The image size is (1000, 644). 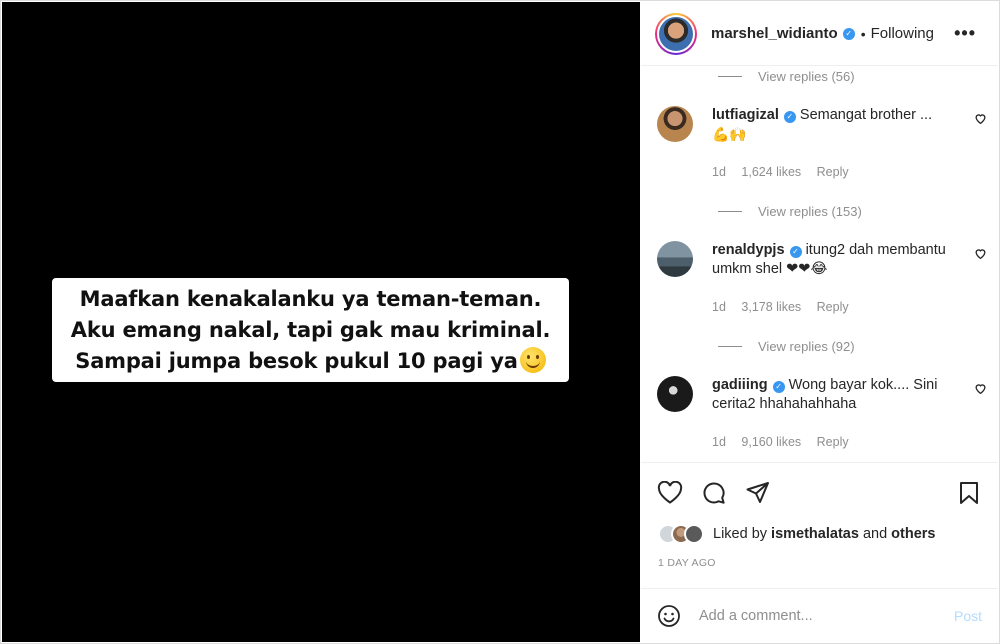 I want to click on liked-by-and: and, so click(x=875, y=534).